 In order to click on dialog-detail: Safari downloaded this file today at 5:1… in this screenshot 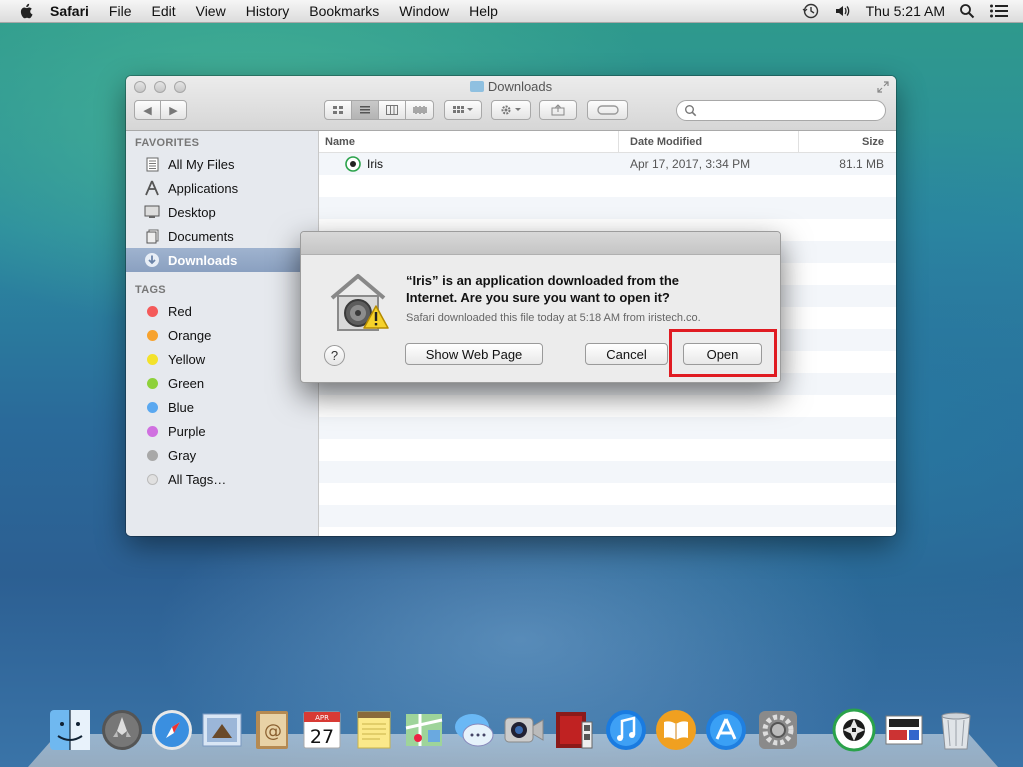, I will do `click(553, 318)`.